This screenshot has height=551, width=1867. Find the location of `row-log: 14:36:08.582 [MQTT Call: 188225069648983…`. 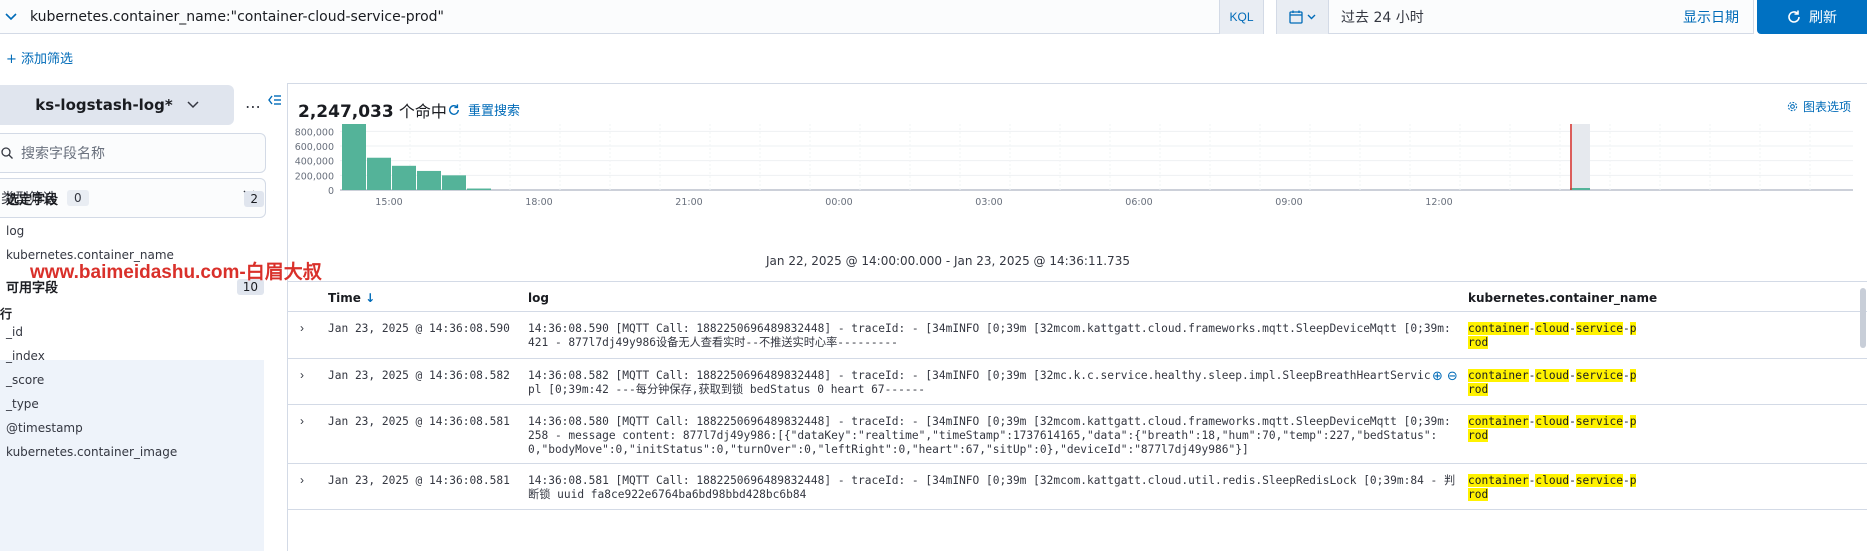

row-log: 14:36:08.582 [MQTT Call: 188225069648983… is located at coordinates (989, 382).